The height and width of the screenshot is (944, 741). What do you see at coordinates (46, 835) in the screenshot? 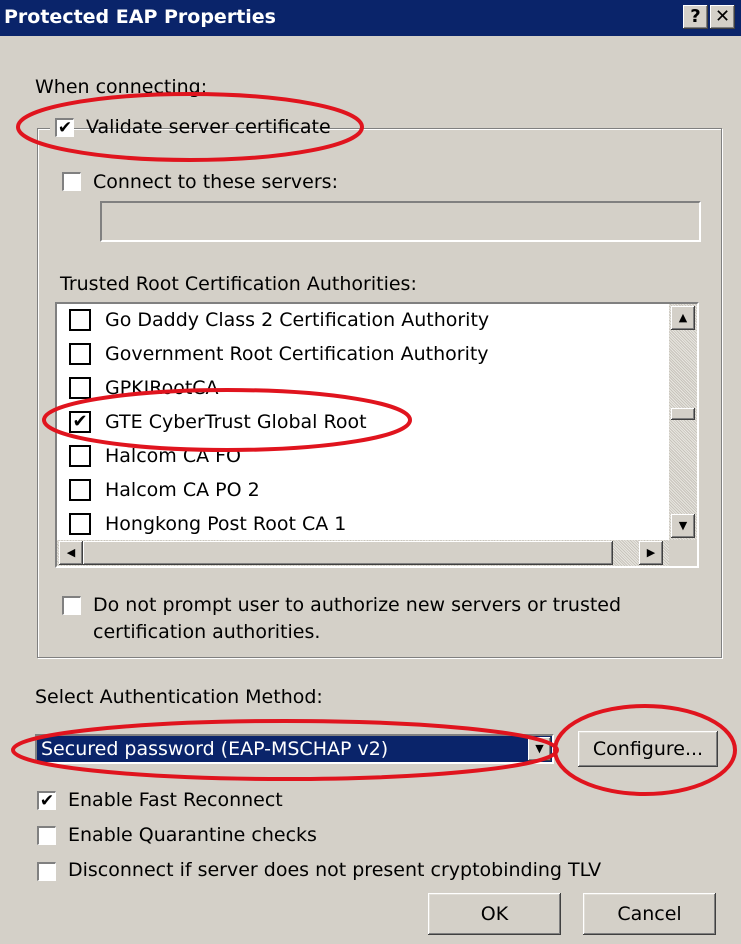
I see `quarantine-checkbox` at bounding box center [46, 835].